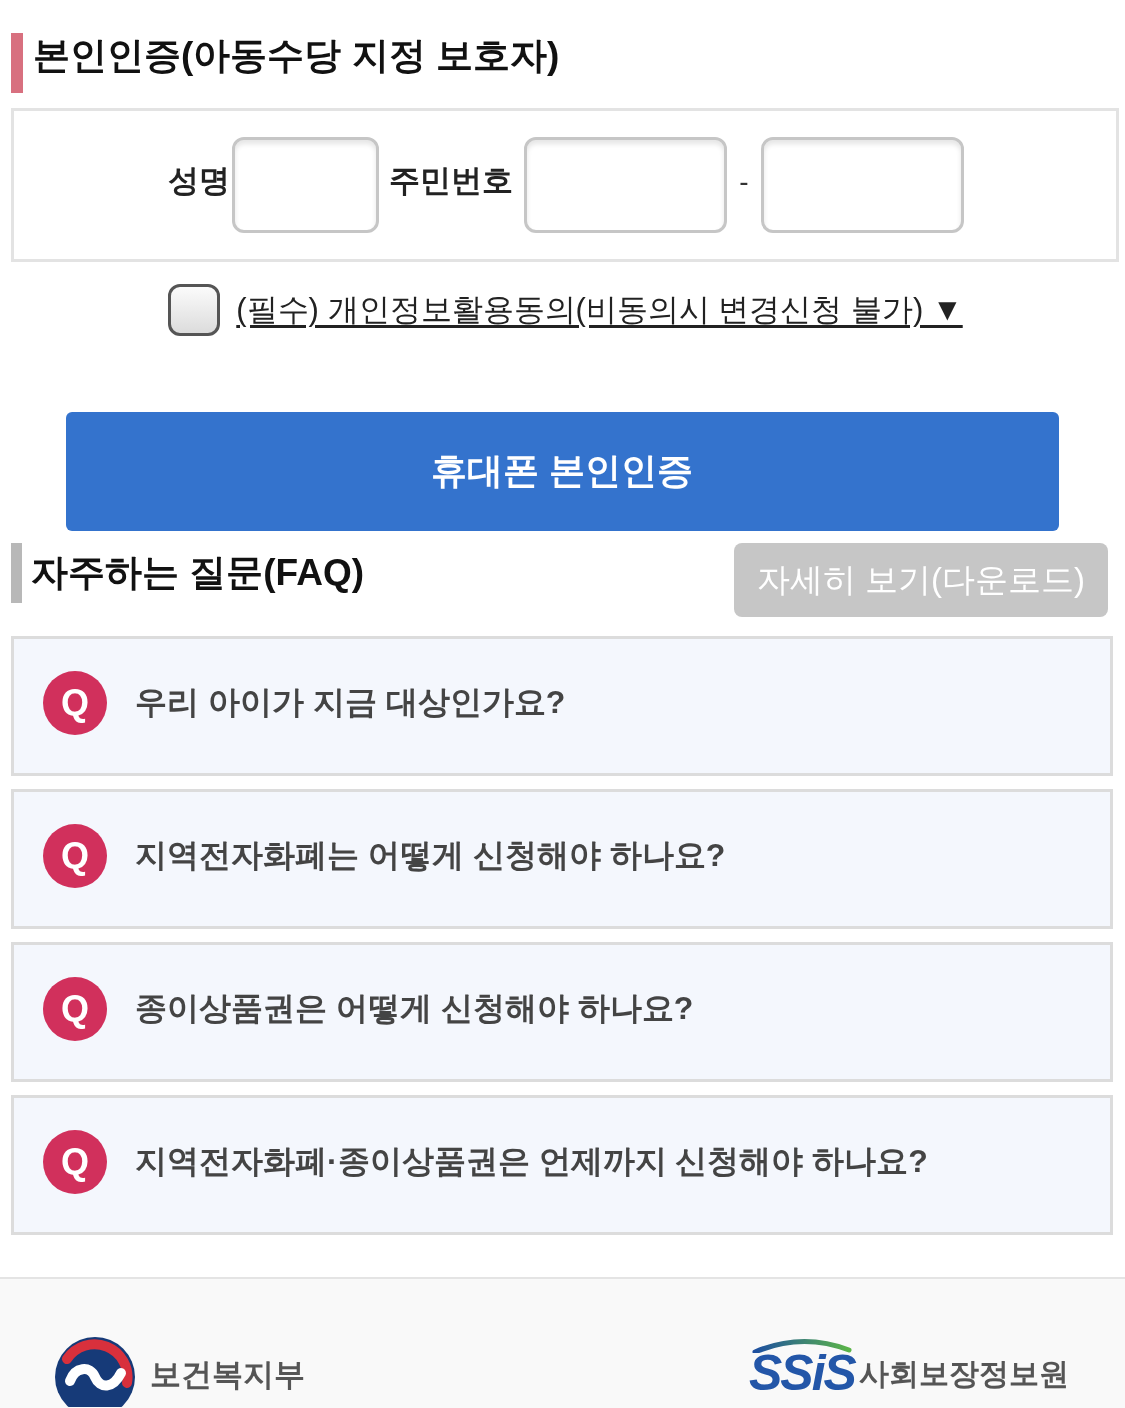 The height and width of the screenshot is (1408, 1125). Describe the element at coordinates (531, 1161) in the screenshot. I see `question-text: 지역전자화폐·종이상품권은 언제까지 신청해야 하나요?` at that location.